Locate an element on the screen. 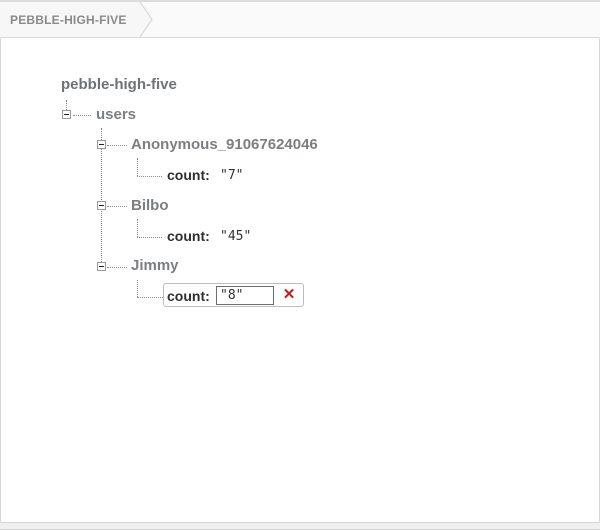 This screenshot has height=530, width=600. value-edit-input is located at coordinates (245, 295).